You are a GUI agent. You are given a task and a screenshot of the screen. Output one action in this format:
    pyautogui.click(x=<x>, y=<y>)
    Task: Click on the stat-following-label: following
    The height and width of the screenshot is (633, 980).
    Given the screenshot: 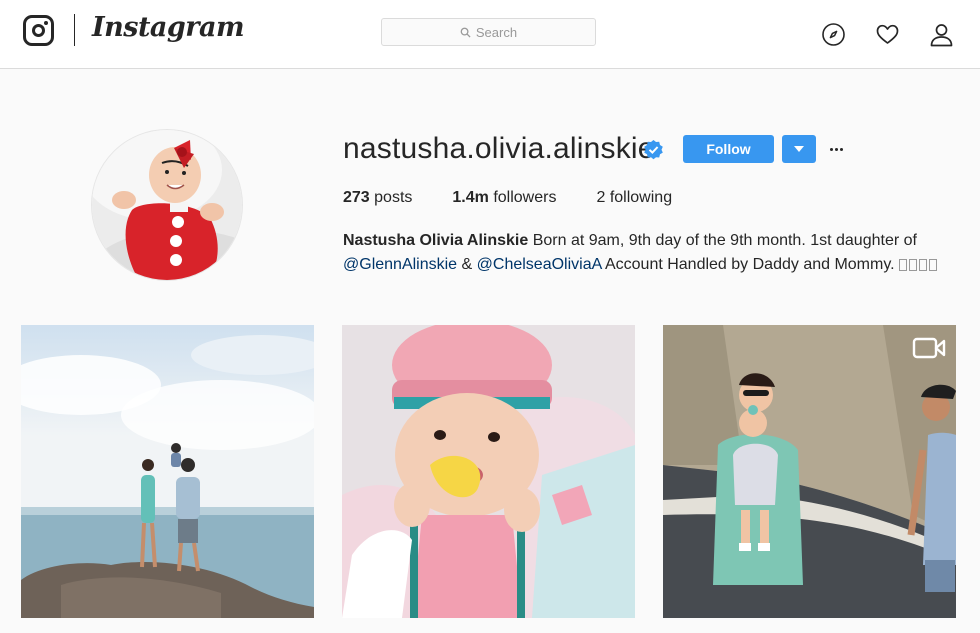 What is the action you would take?
    pyautogui.click(x=641, y=197)
    